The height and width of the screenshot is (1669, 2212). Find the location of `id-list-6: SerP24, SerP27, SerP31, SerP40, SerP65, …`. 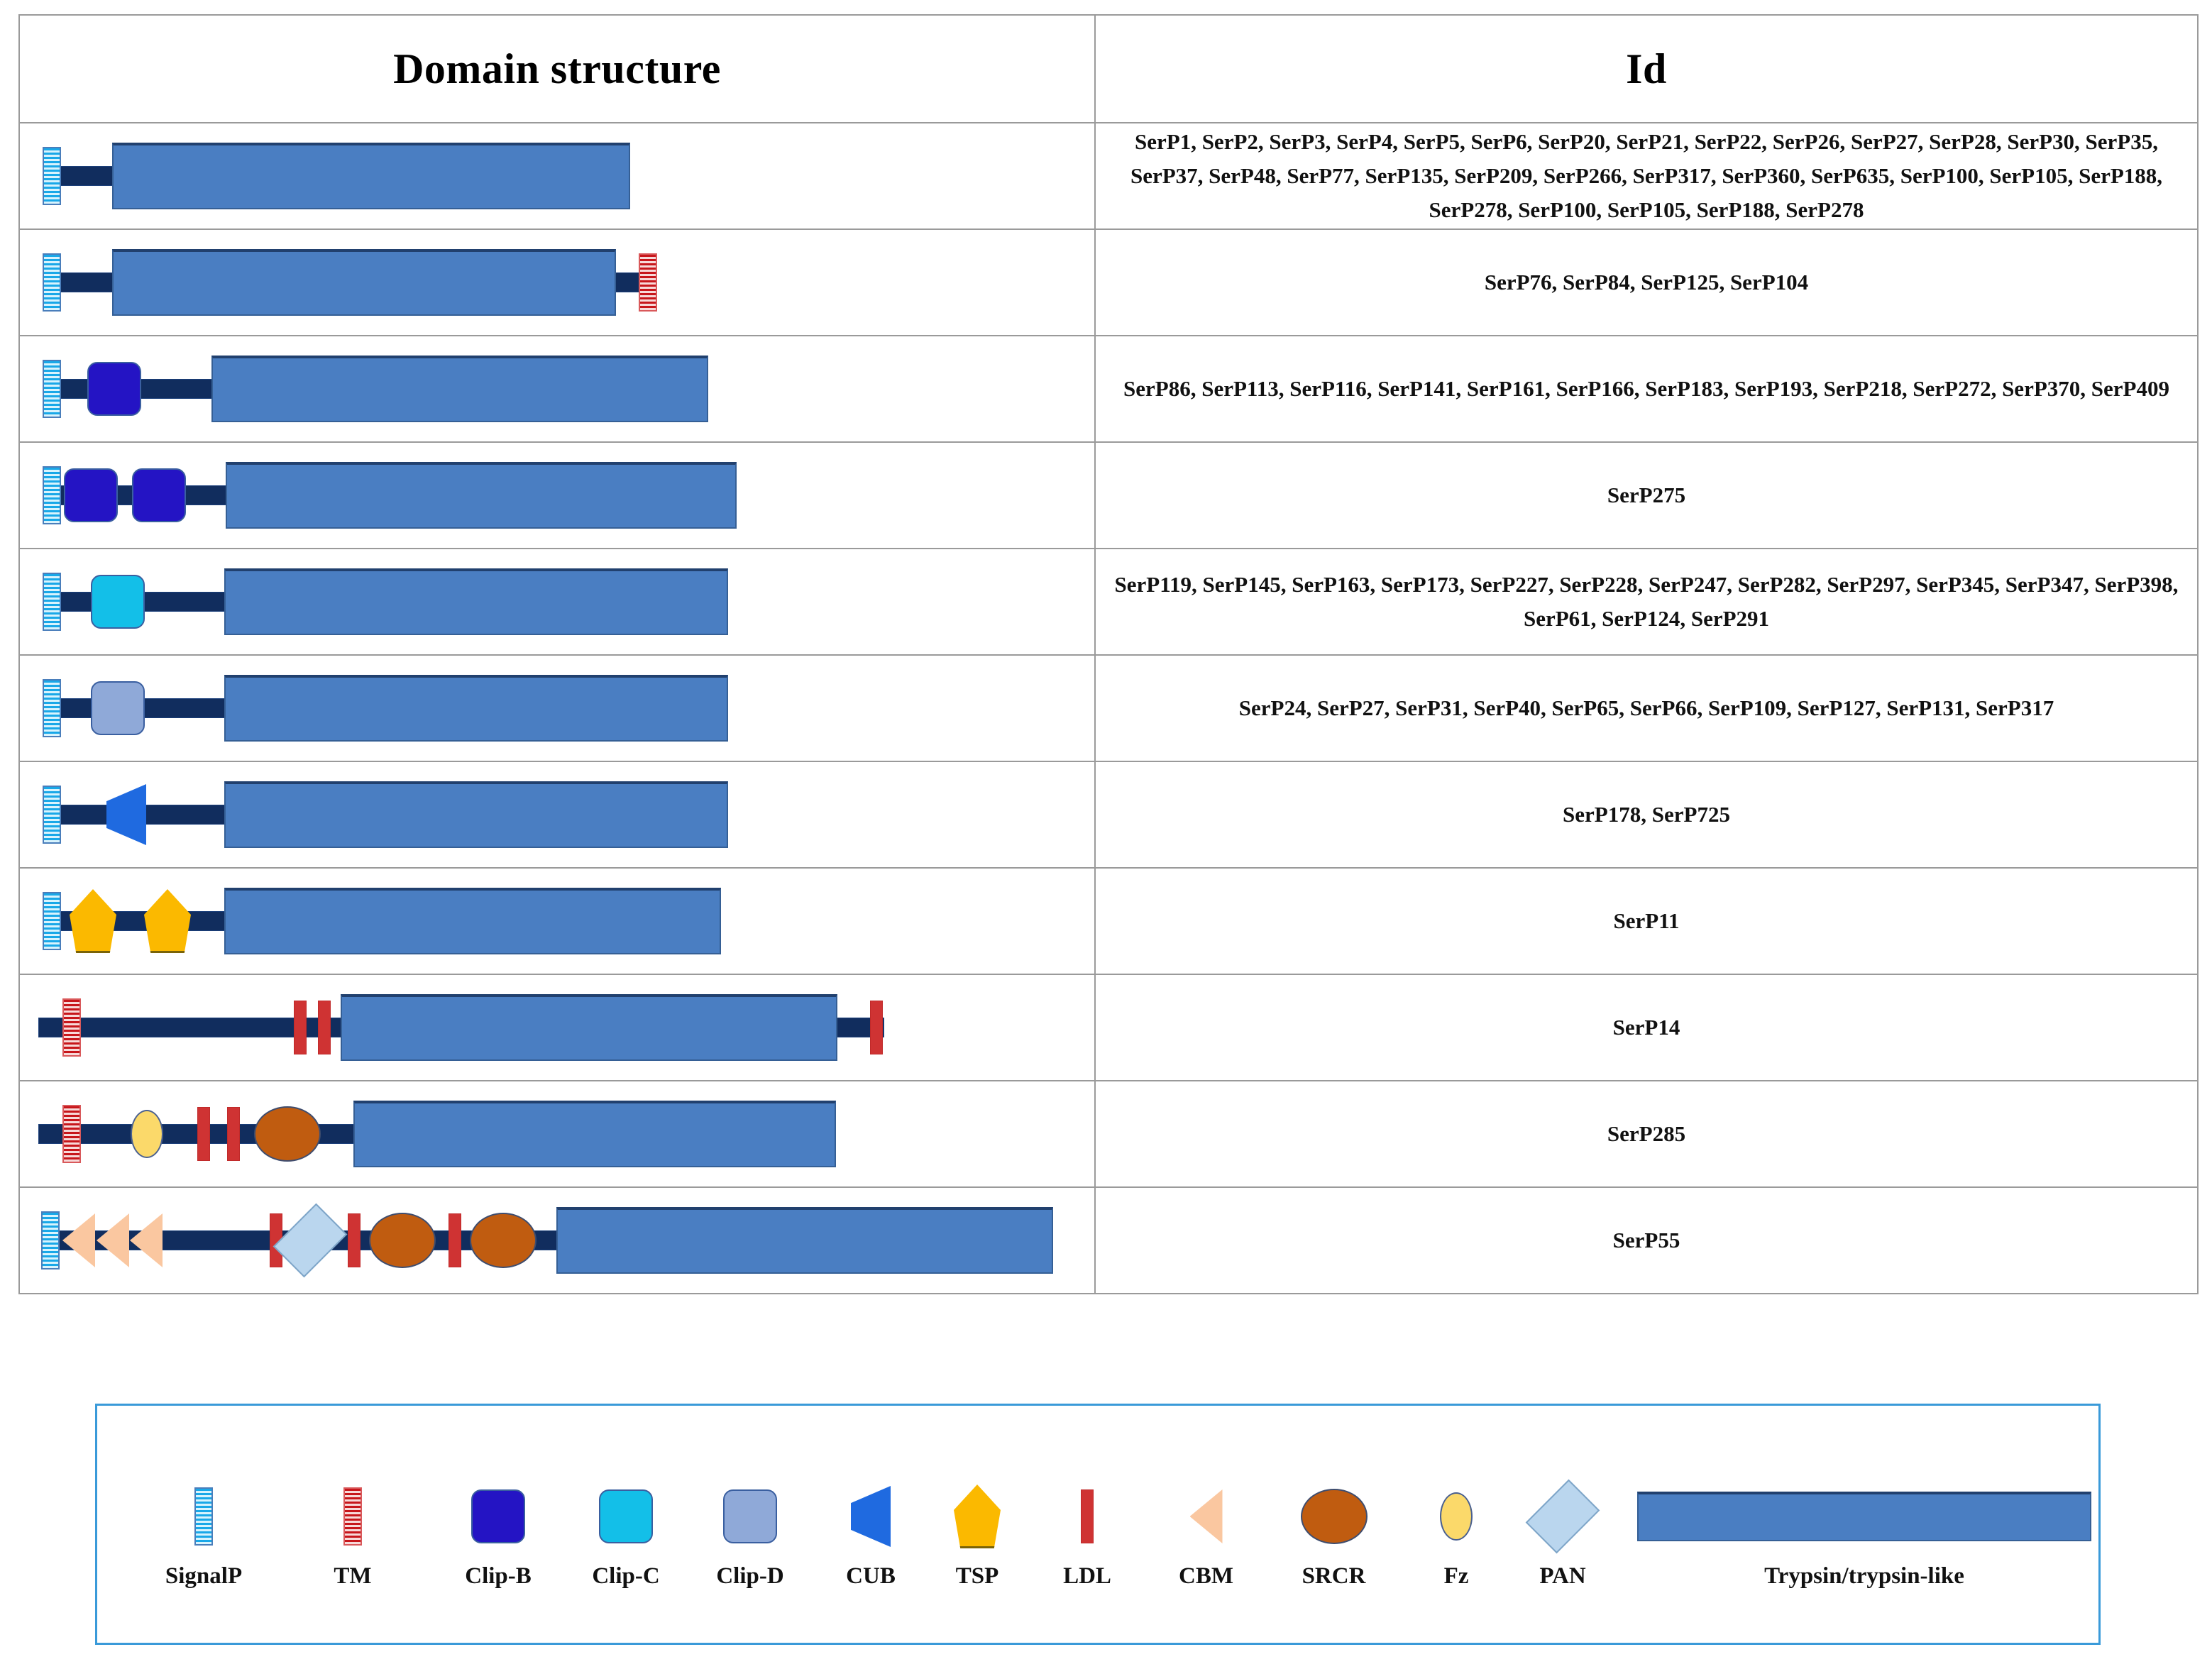

id-list-6: SerP24, SerP27, SerP31, SerP40, SerP65, … is located at coordinates (1646, 708).